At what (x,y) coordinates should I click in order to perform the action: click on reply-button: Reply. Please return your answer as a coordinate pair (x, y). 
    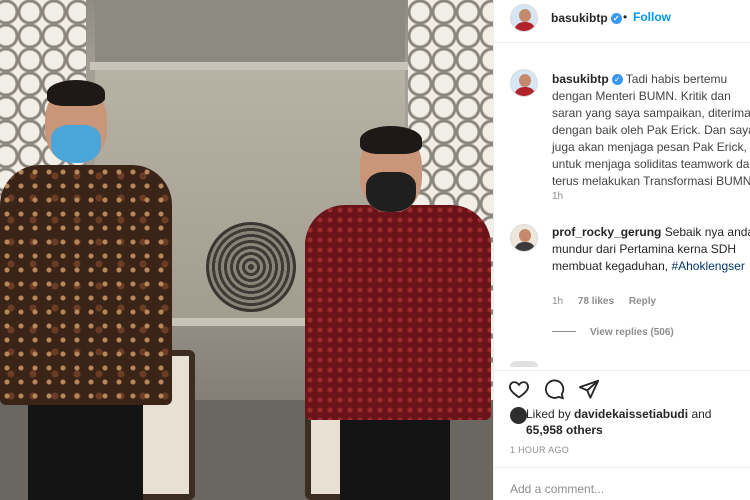
    Looking at the image, I should click on (642, 301).